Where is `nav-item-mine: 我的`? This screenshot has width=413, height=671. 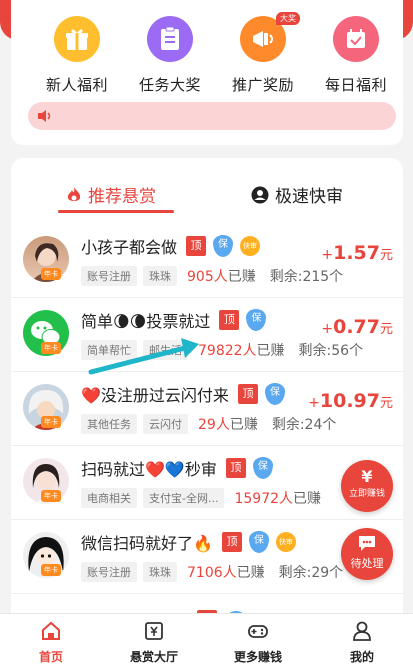
nav-item-mine: 我的 is located at coordinates (362, 642).